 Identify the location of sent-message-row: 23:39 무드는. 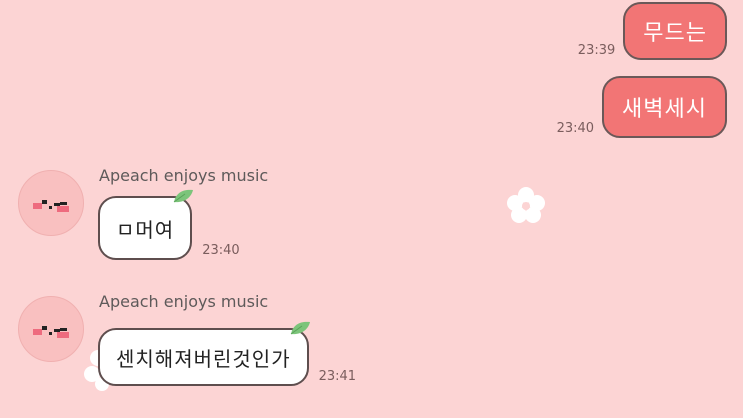
(652, 31).